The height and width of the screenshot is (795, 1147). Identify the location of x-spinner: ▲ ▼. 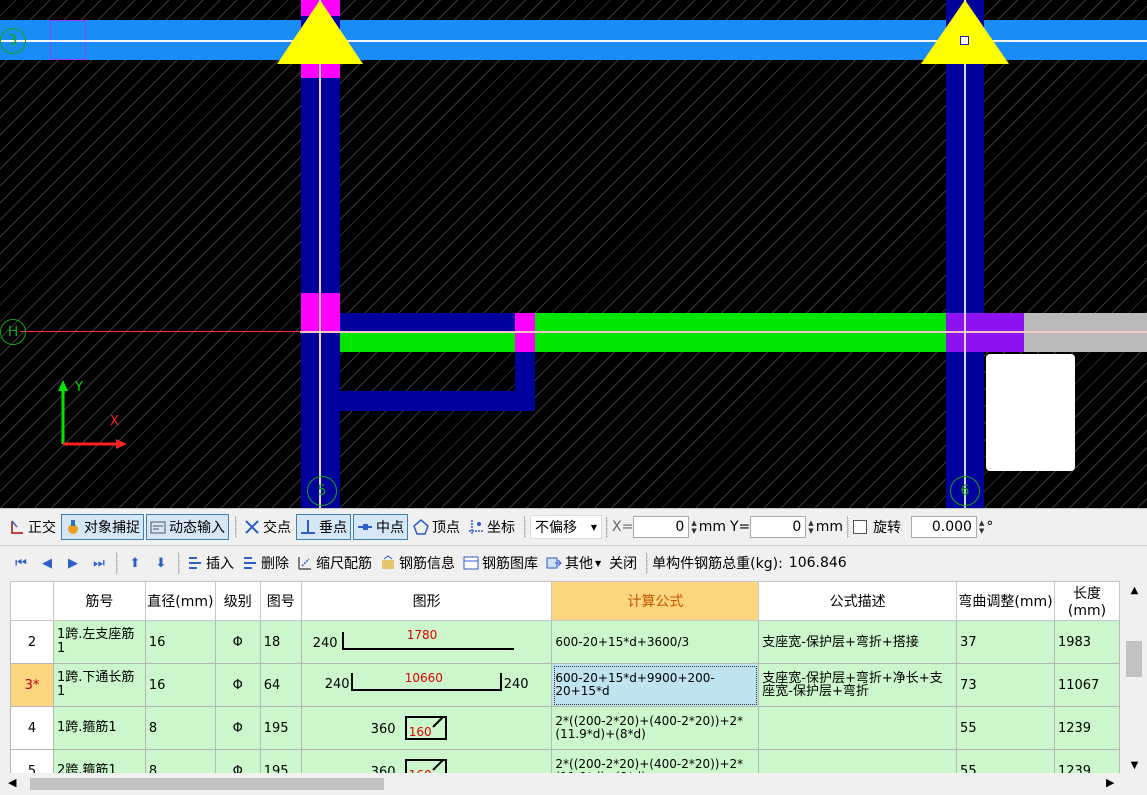
(693, 527).